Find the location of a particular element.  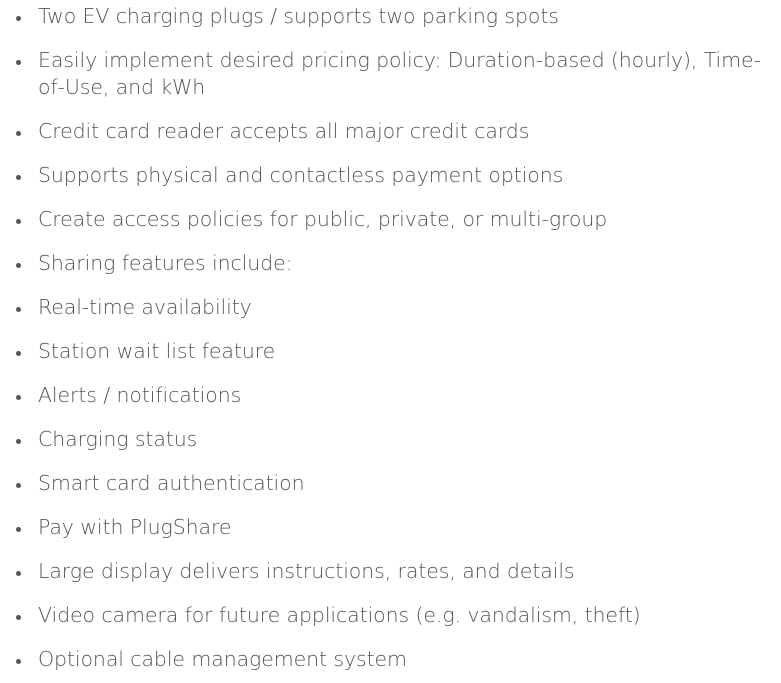

feature-text: Pay with PlugShare is located at coordinates (135, 527).